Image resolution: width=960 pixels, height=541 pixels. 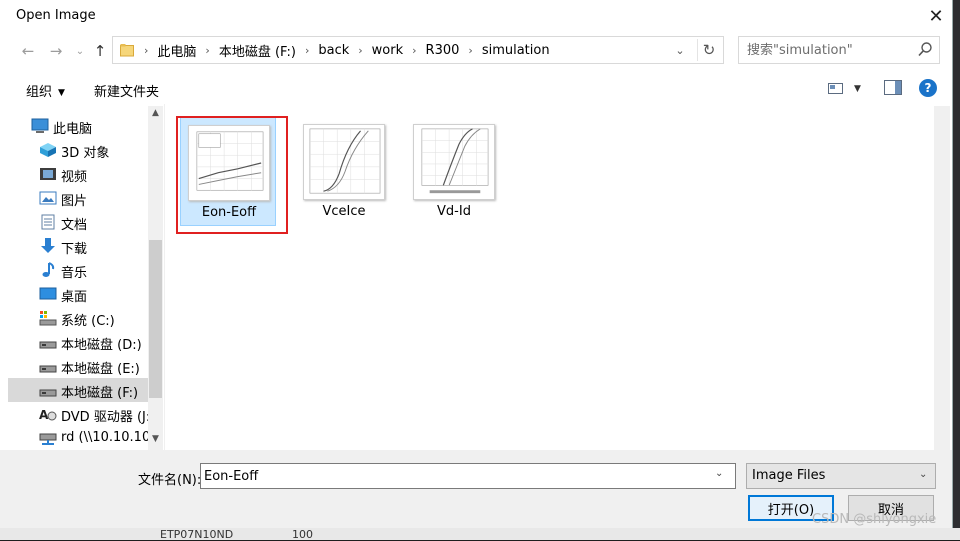 I want to click on dialog-title: Open Image, so click(x=56, y=15).